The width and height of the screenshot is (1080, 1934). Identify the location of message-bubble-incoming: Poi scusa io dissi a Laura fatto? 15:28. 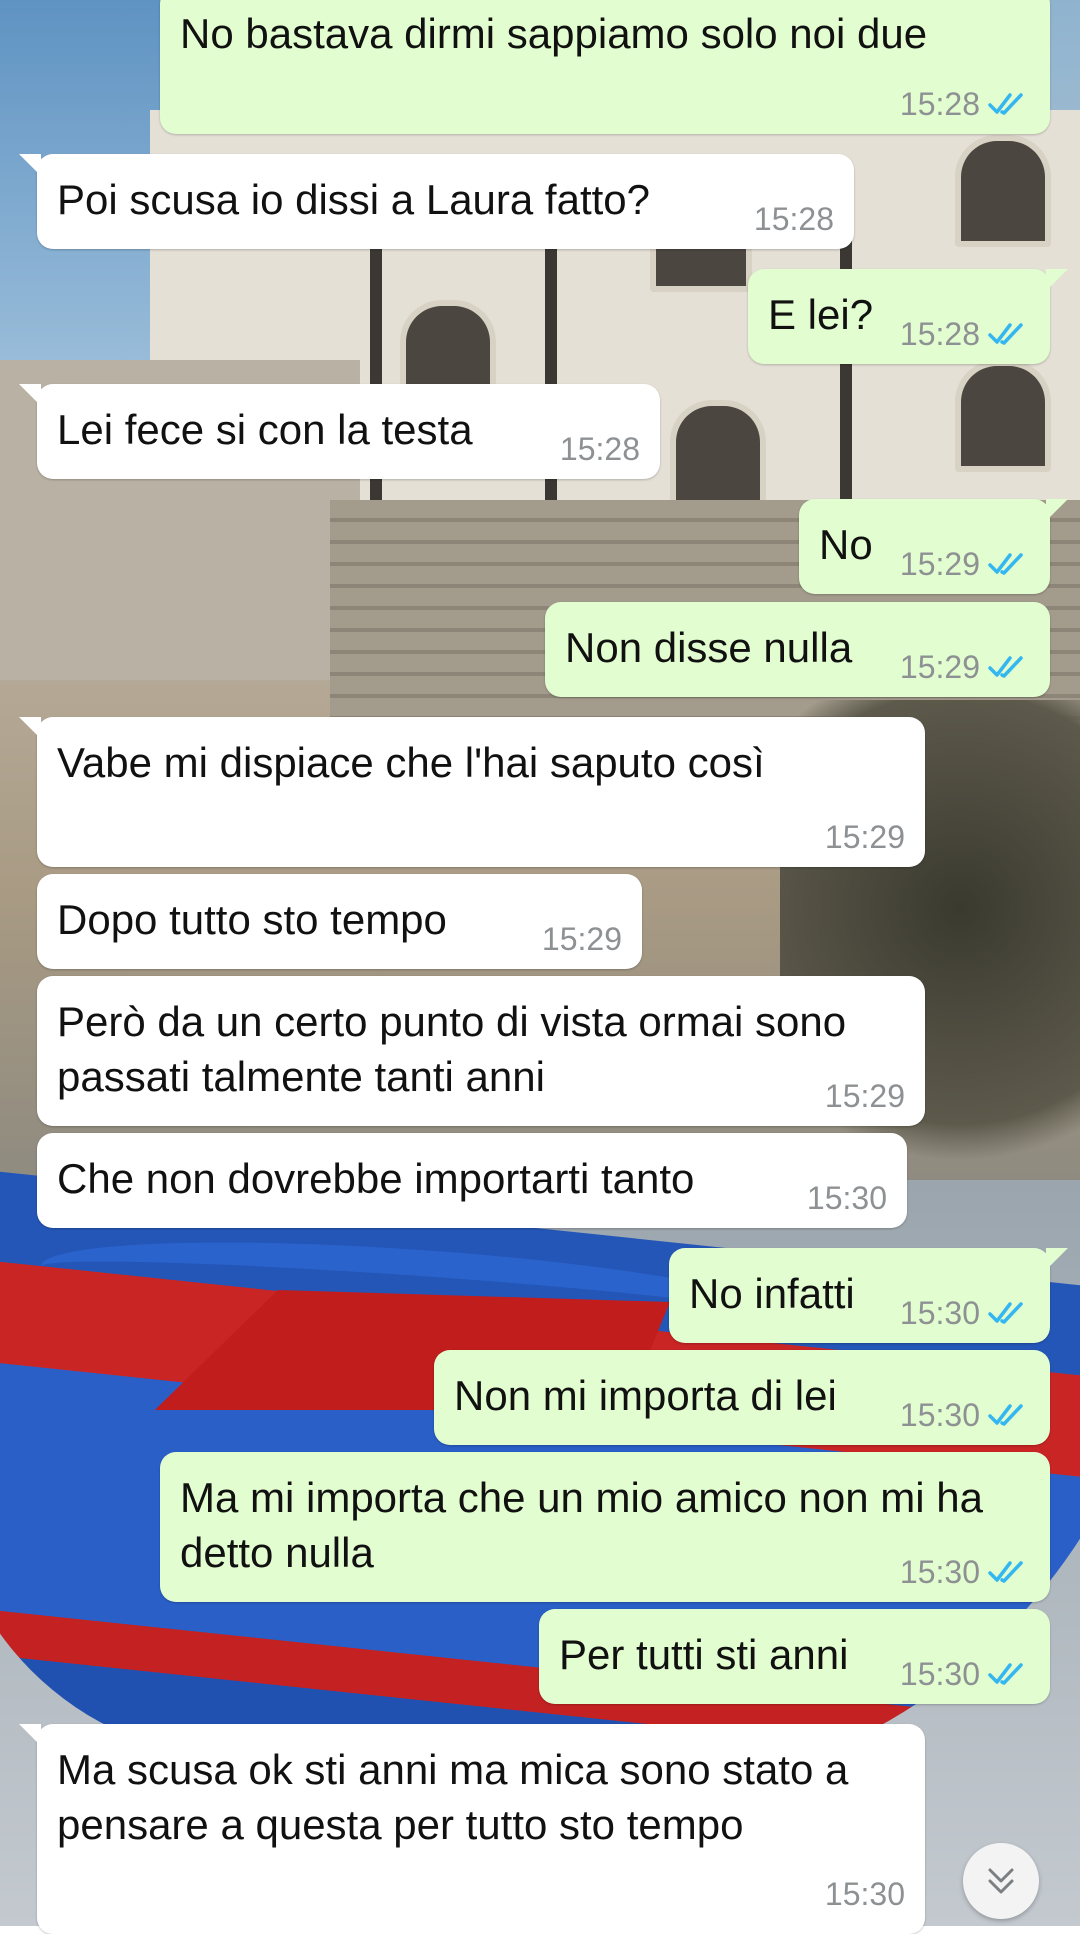
(436, 201).